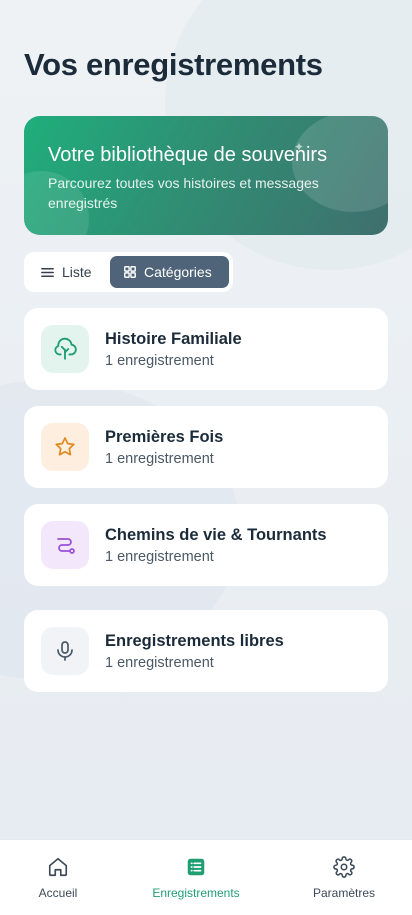 The height and width of the screenshot is (915, 412). I want to click on category-card-first-times: Premières Fois 1 enregistrement, so click(206, 447).